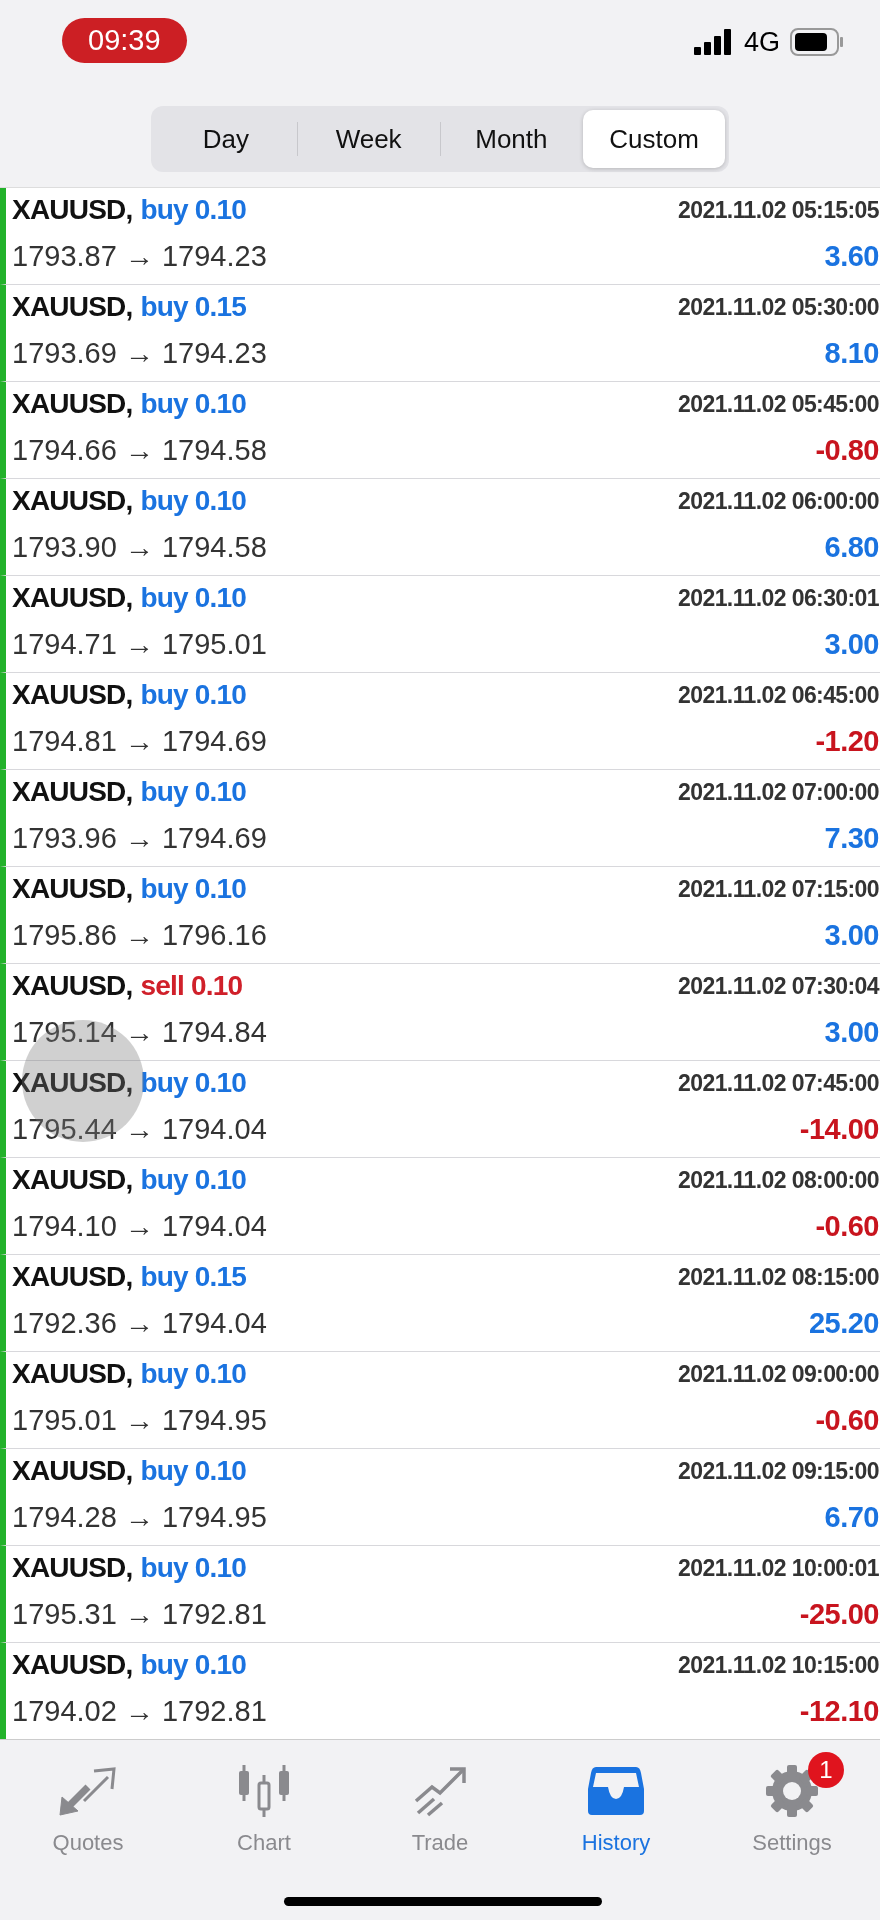 Image resolution: width=880 pixels, height=1920 pixels. I want to click on deal-time: 2021.11.02 06:00:00, so click(778, 501).